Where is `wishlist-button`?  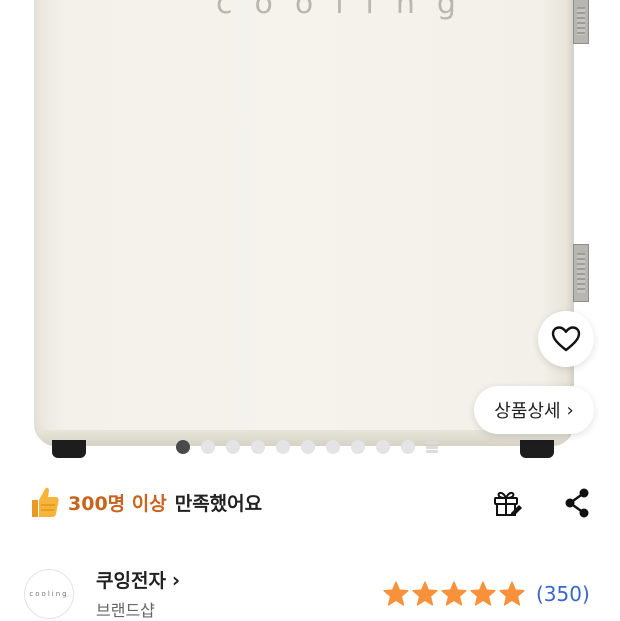 wishlist-button is located at coordinates (566, 339).